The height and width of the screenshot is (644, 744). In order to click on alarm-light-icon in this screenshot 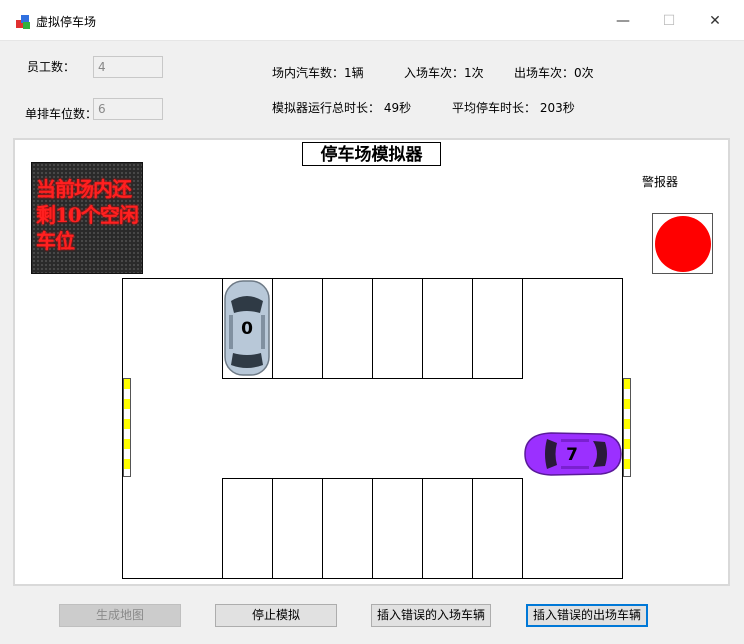, I will do `click(683, 244)`.